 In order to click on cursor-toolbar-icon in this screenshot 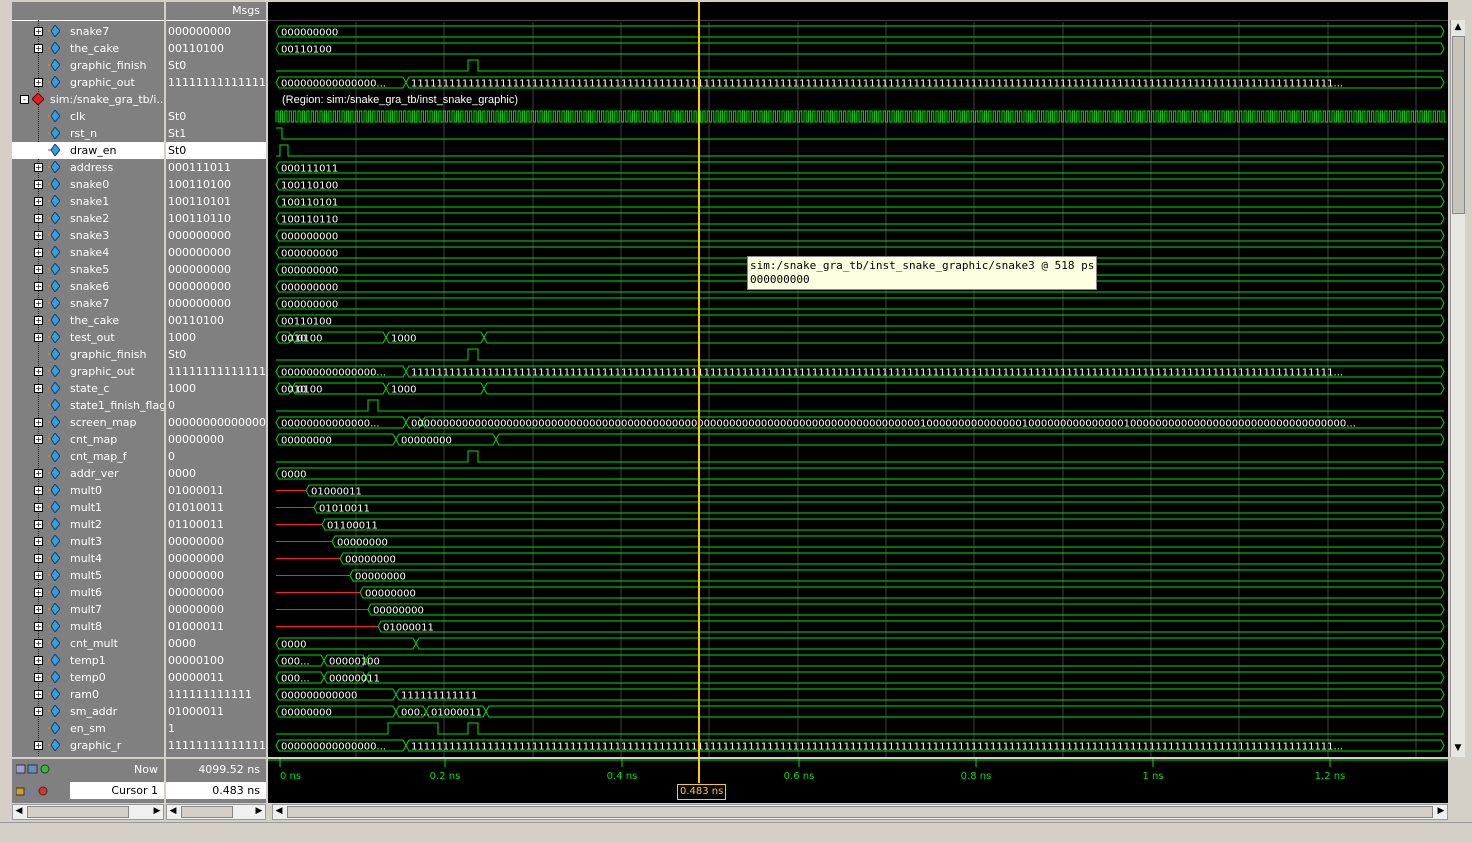, I will do `click(36, 791)`.